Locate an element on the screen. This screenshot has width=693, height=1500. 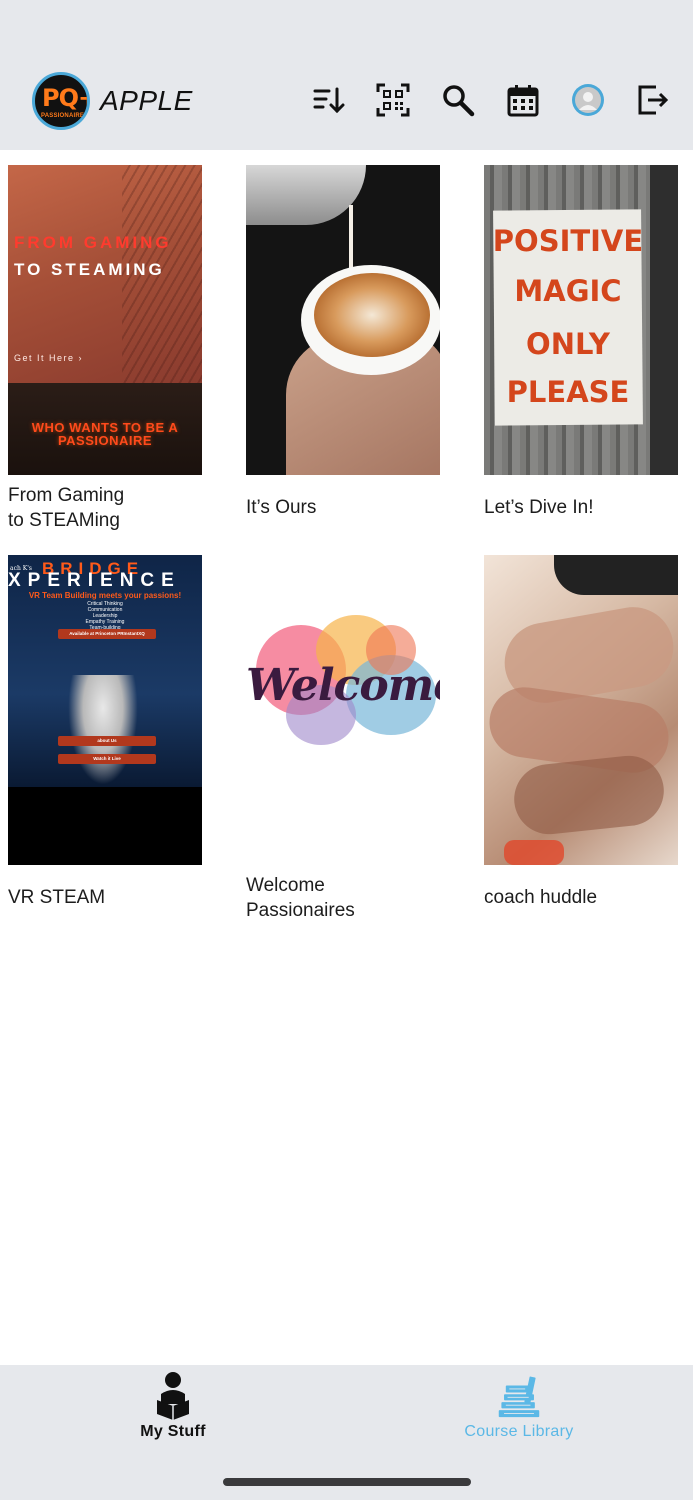
thumbnail-headline: TO STEAMING is located at coordinates (89, 269).